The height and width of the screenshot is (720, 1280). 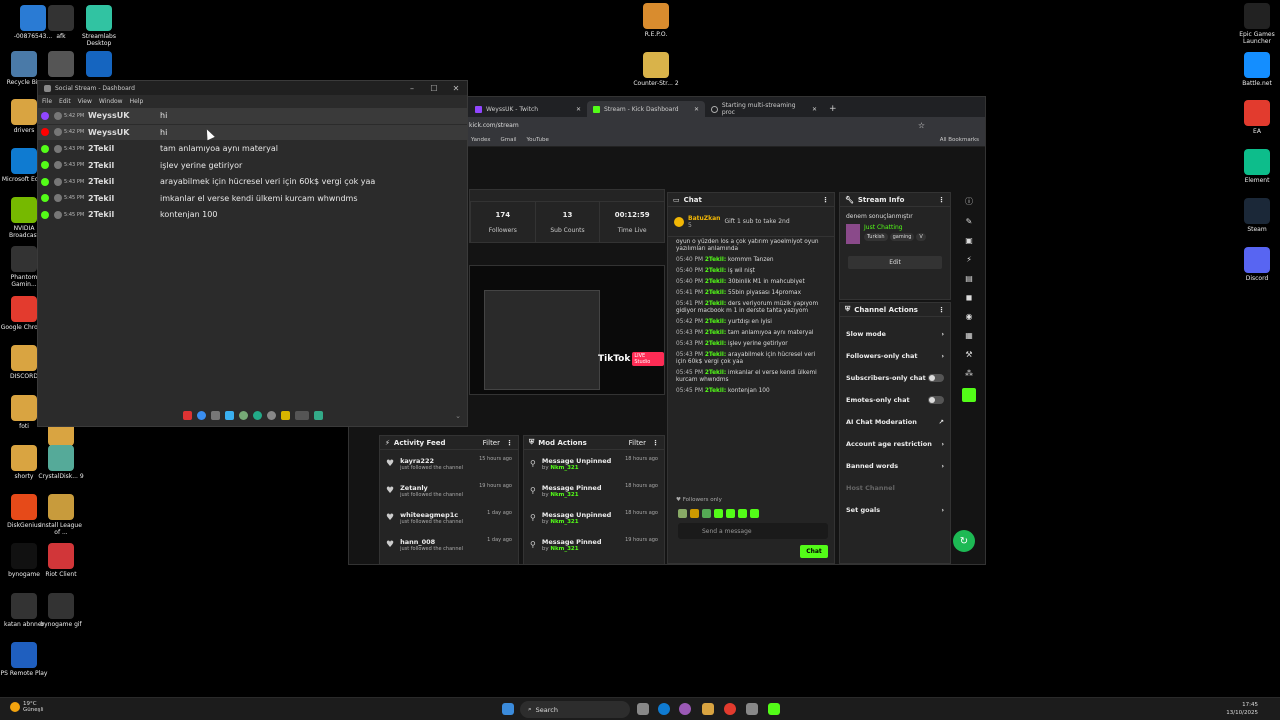 I want to click on all-bookmarks: All Bookmarks, so click(x=959, y=140).